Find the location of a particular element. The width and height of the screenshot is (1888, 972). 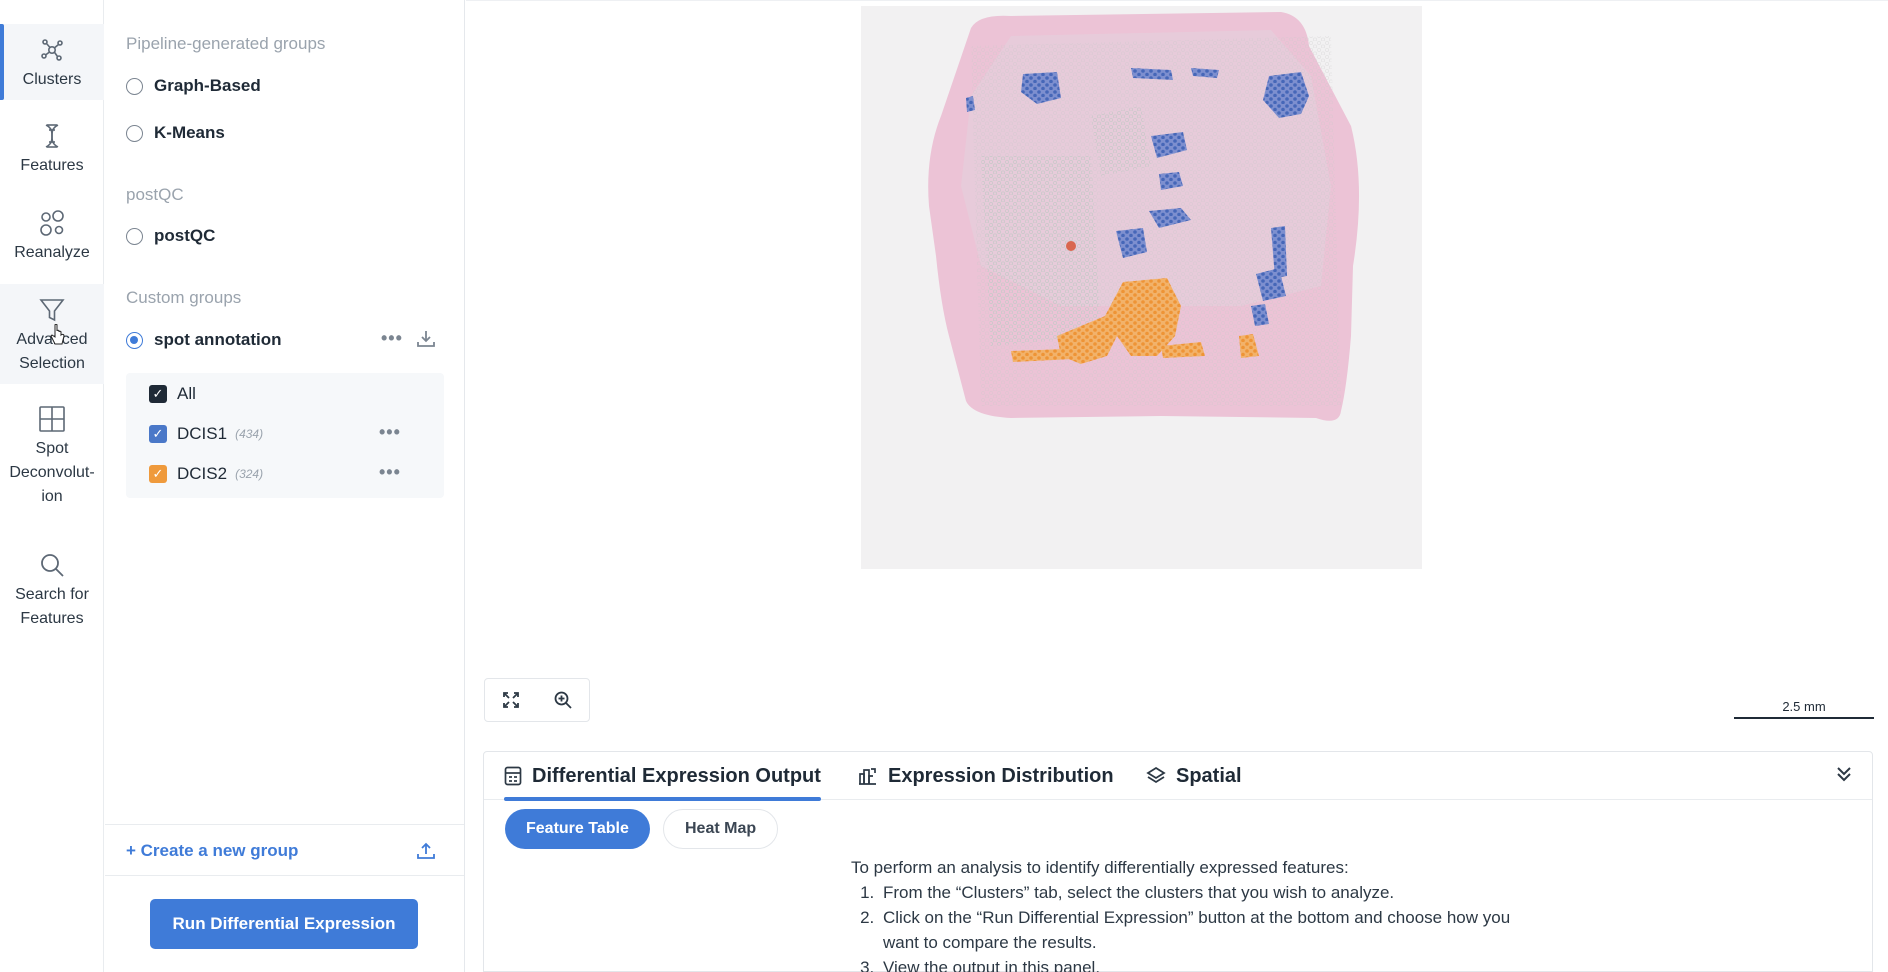

dcis2-more-icon: ••• is located at coordinates (390, 472).